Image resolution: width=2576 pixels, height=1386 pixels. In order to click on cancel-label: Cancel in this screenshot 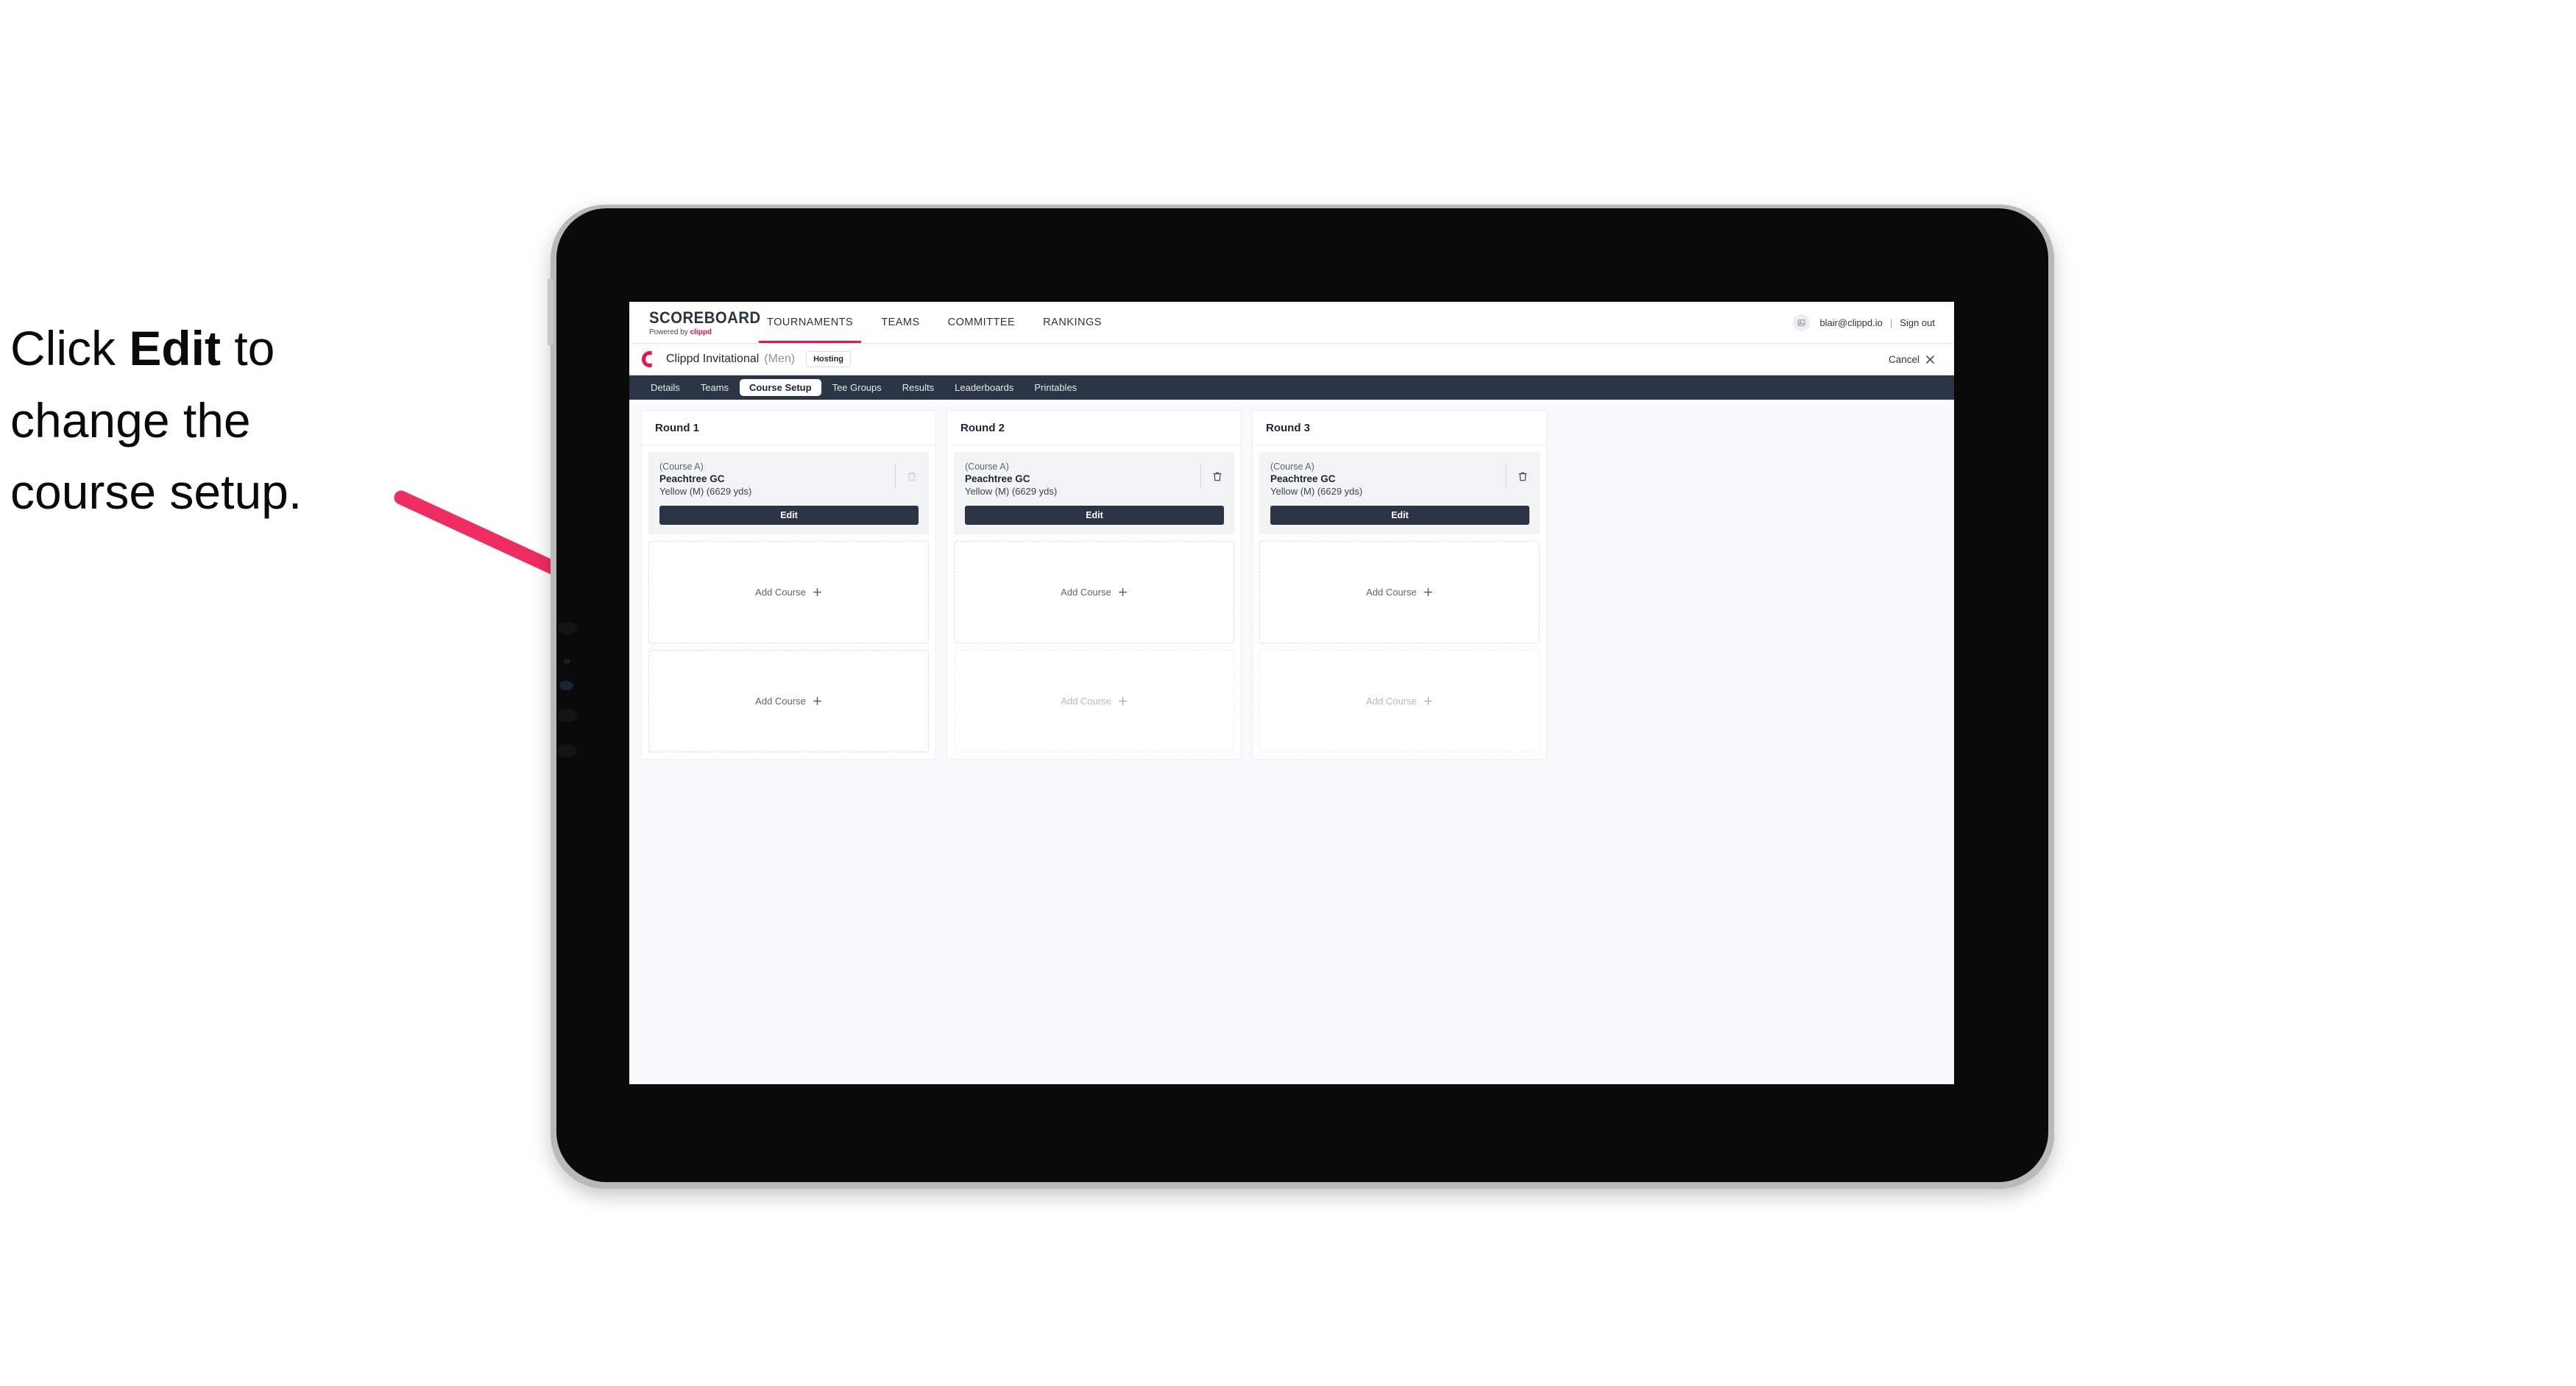, I will do `click(1903, 359)`.